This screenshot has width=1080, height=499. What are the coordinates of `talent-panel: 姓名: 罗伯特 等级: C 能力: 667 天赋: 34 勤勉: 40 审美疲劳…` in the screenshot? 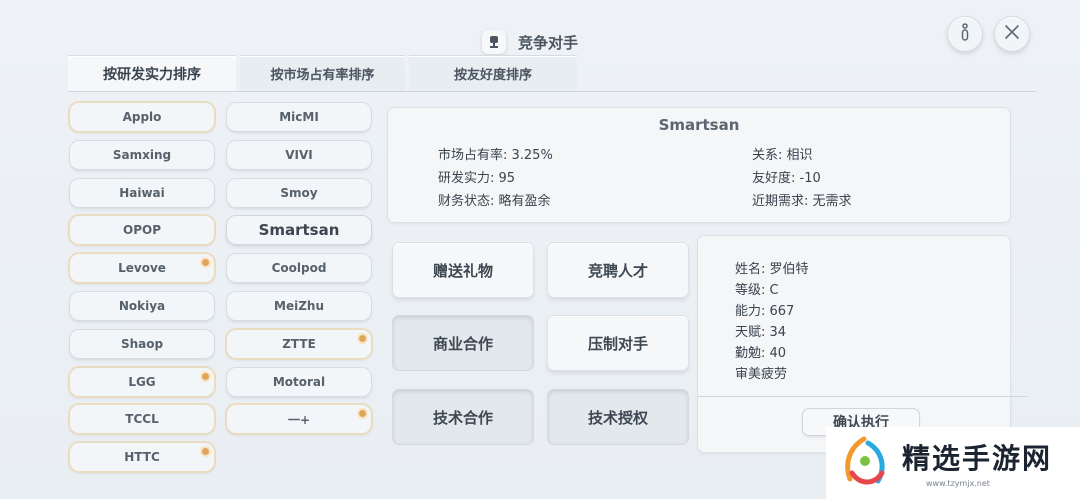 It's located at (863, 344).